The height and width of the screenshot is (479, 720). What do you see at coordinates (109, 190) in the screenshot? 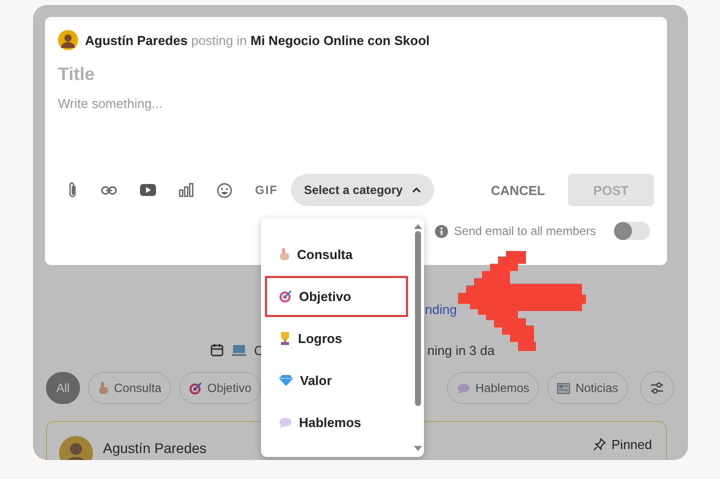
I see `link-icon` at bounding box center [109, 190].